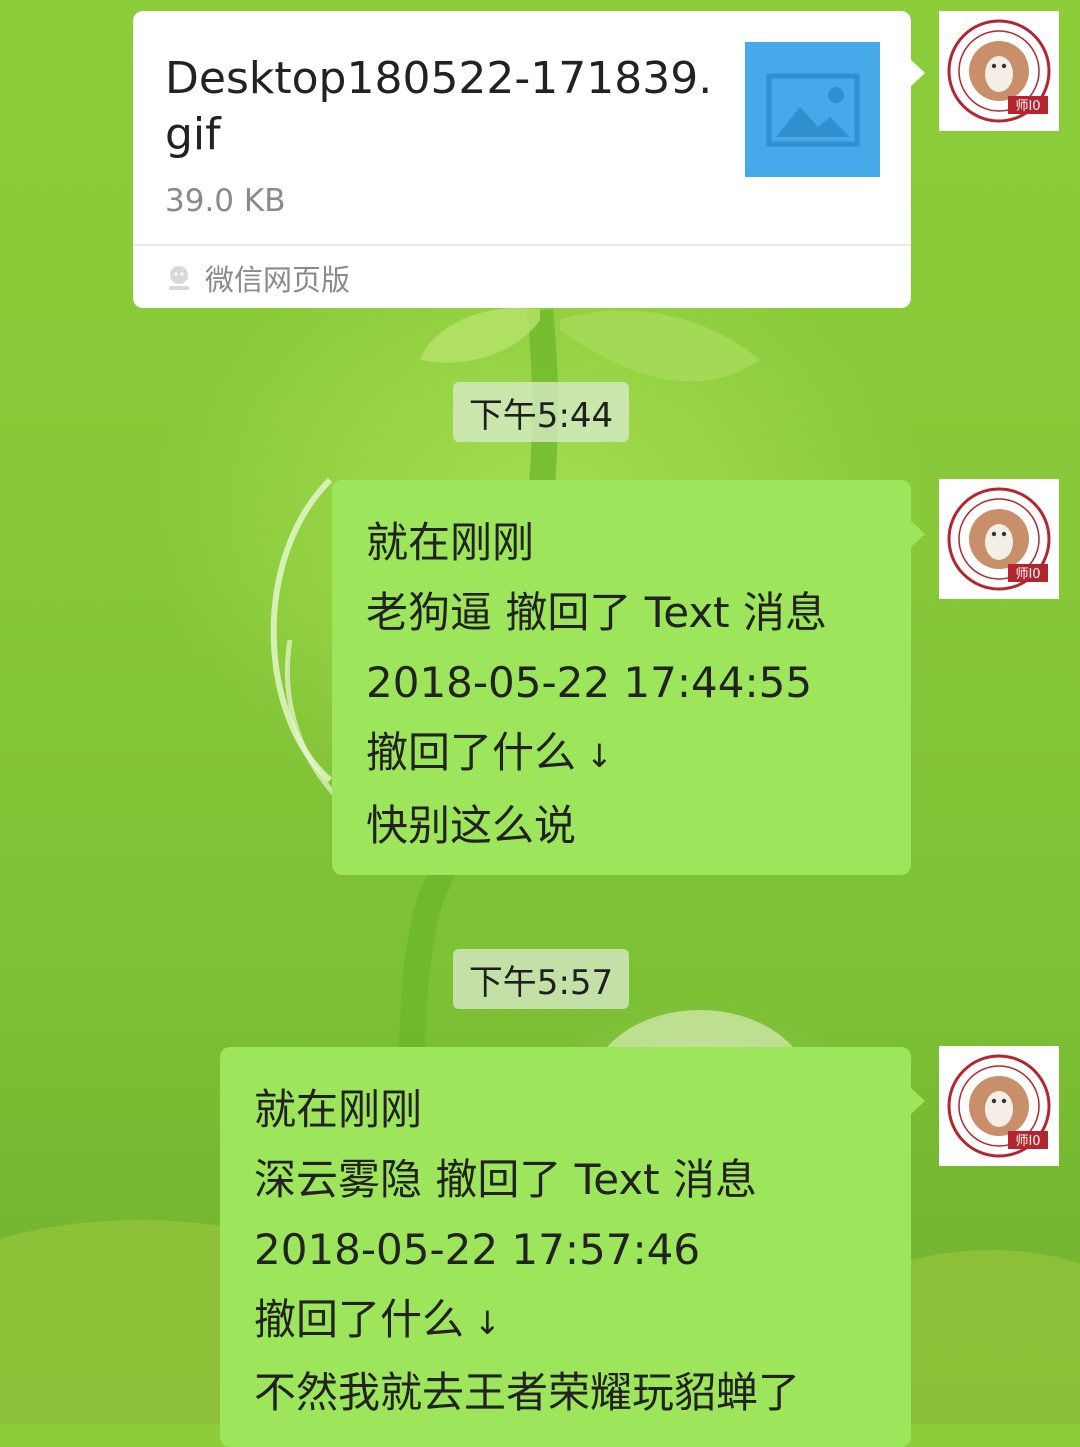 This screenshot has width=1080, height=1447. I want to click on message-line: 快别这么说, so click(471, 825).